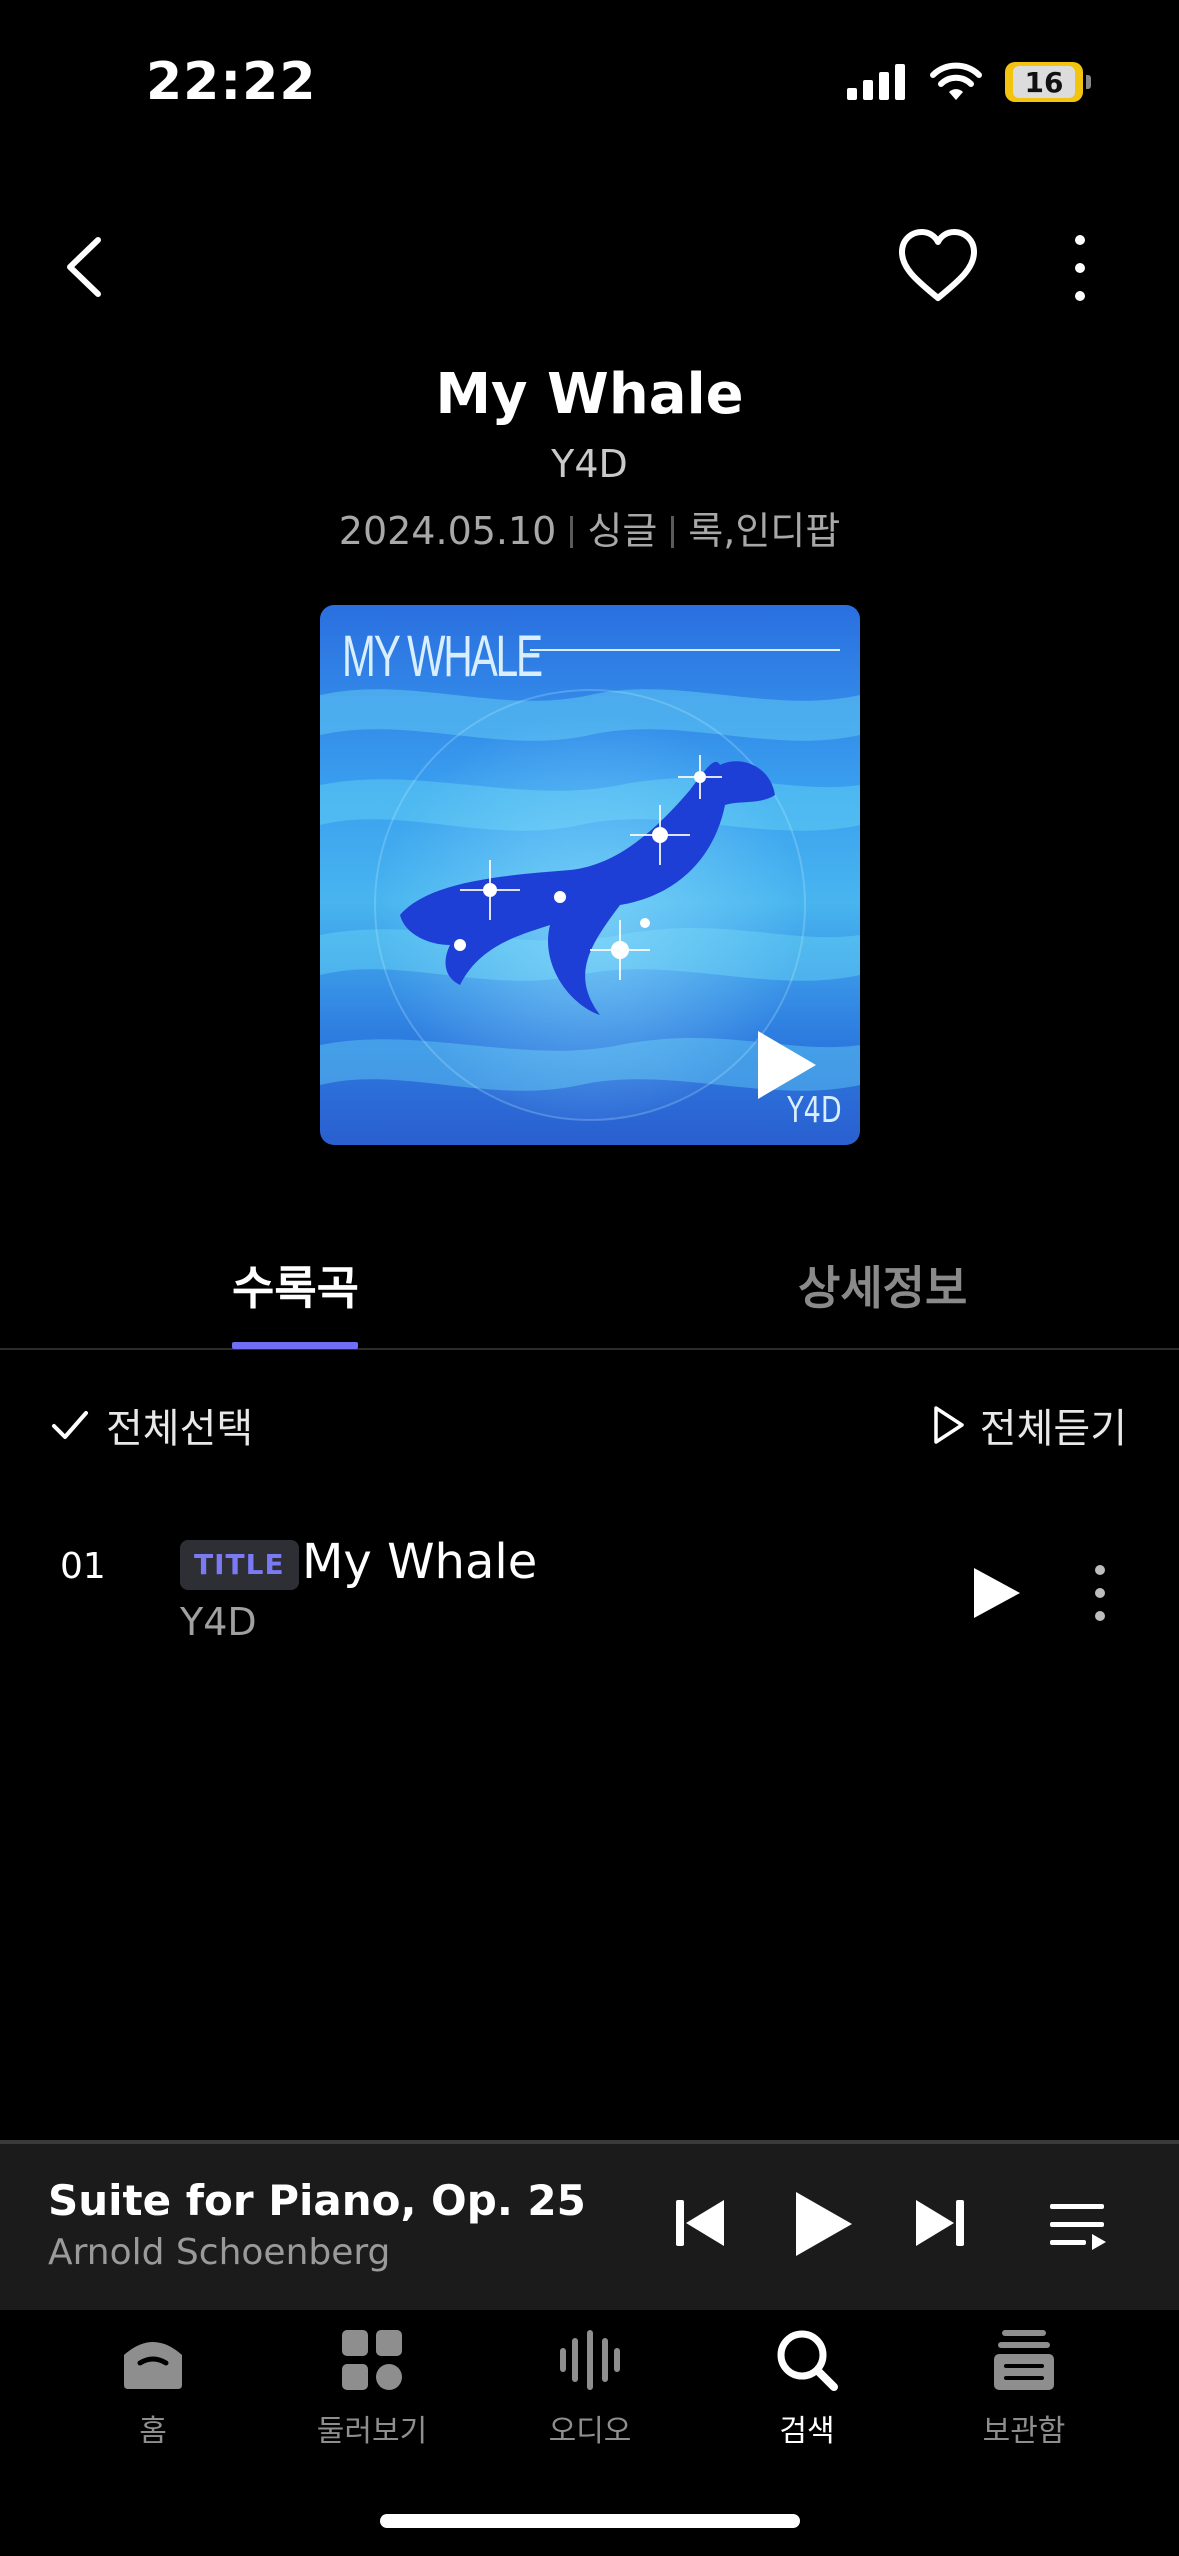 The width and height of the screenshot is (1179, 2556). Describe the element at coordinates (685, 650) in the screenshot. I see `cover-line` at that location.